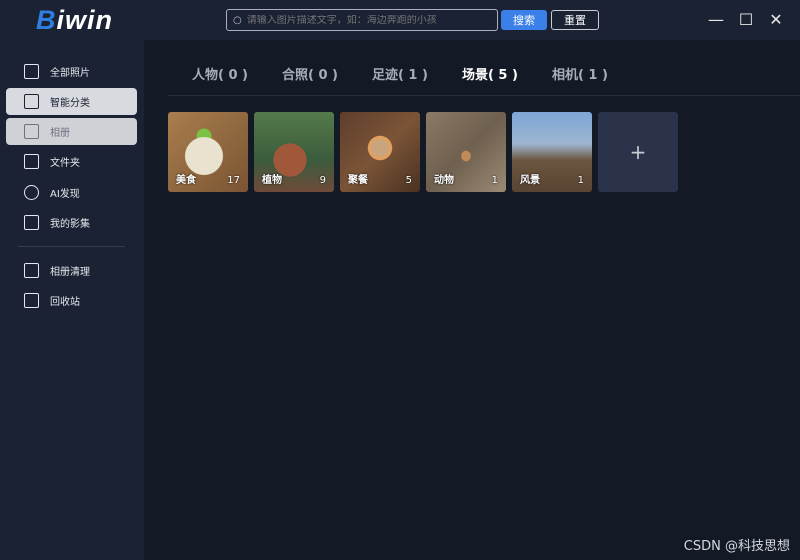  I want to click on tile-label: 美食, so click(186, 180).